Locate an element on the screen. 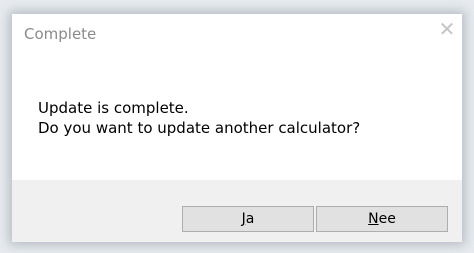 This screenshot has height=253, width=474. message-line-1: Update is complete. is located at coordinates (113, 108).